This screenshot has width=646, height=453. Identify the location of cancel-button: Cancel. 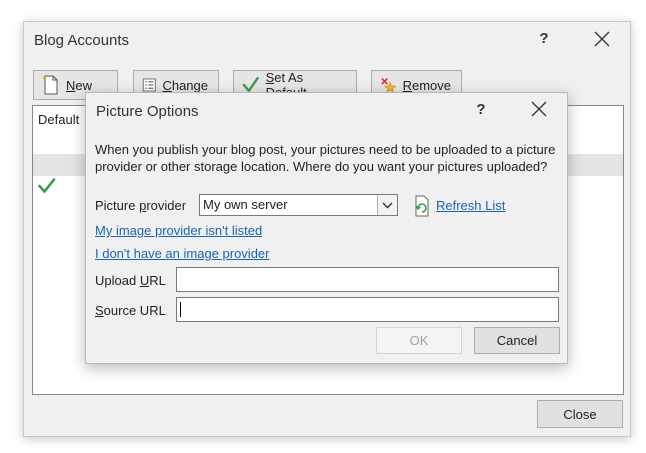
(517, 340).